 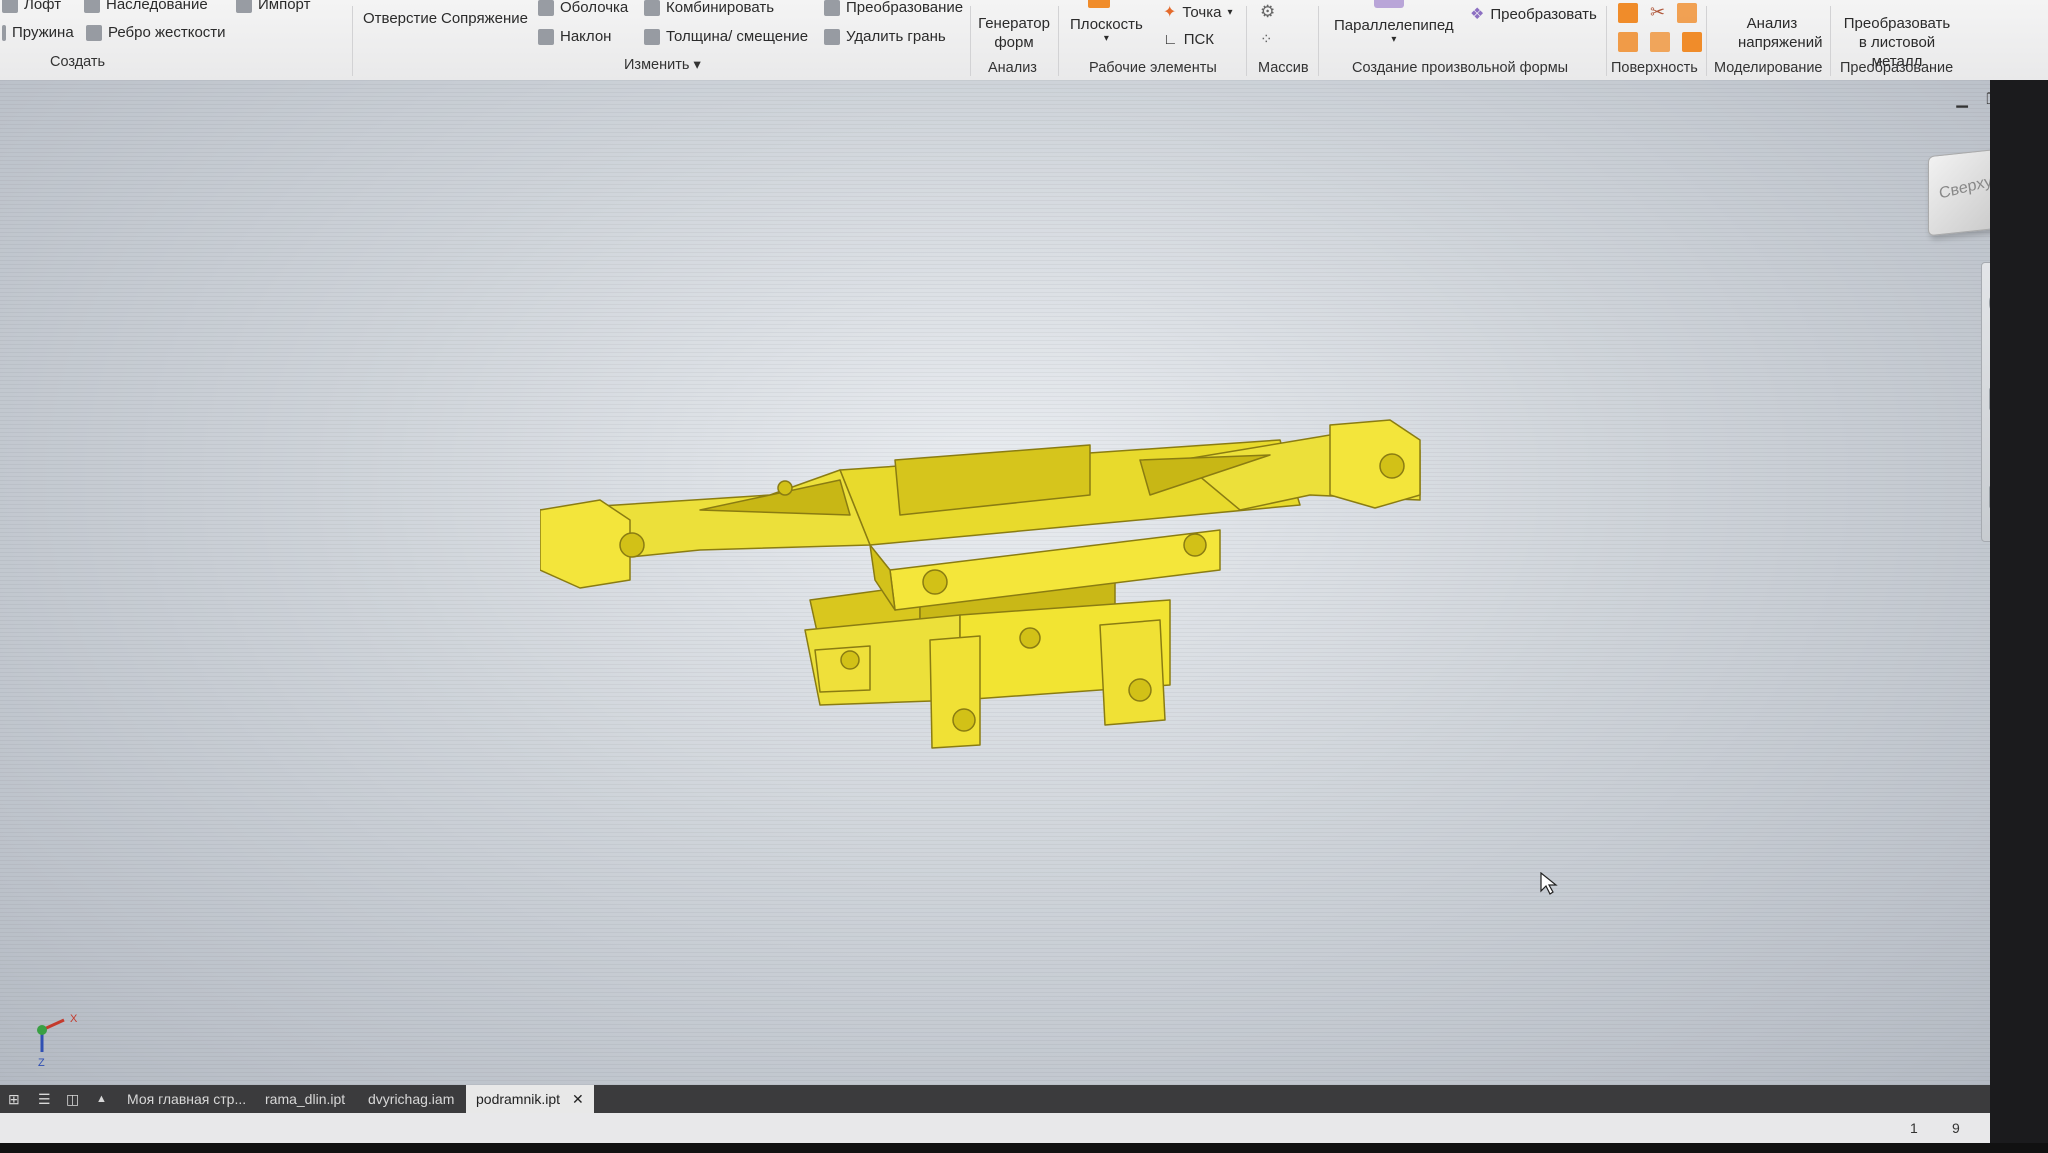 I want to click on group-modify-label: Изменить, so click(x=657, y=65).